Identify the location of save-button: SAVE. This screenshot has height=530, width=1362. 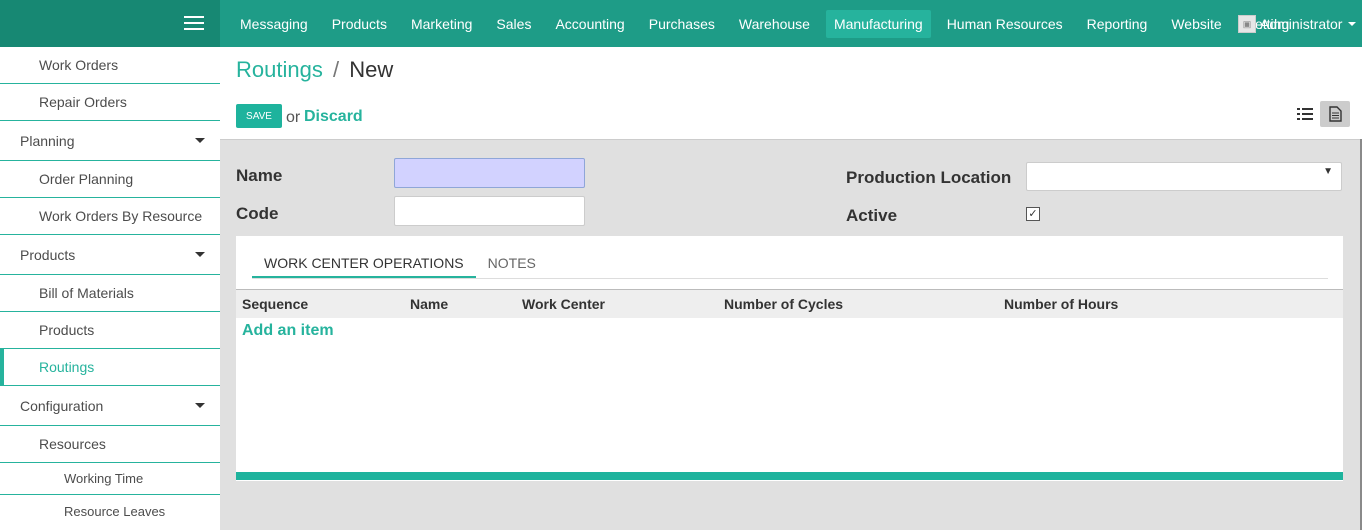
(259, 116).